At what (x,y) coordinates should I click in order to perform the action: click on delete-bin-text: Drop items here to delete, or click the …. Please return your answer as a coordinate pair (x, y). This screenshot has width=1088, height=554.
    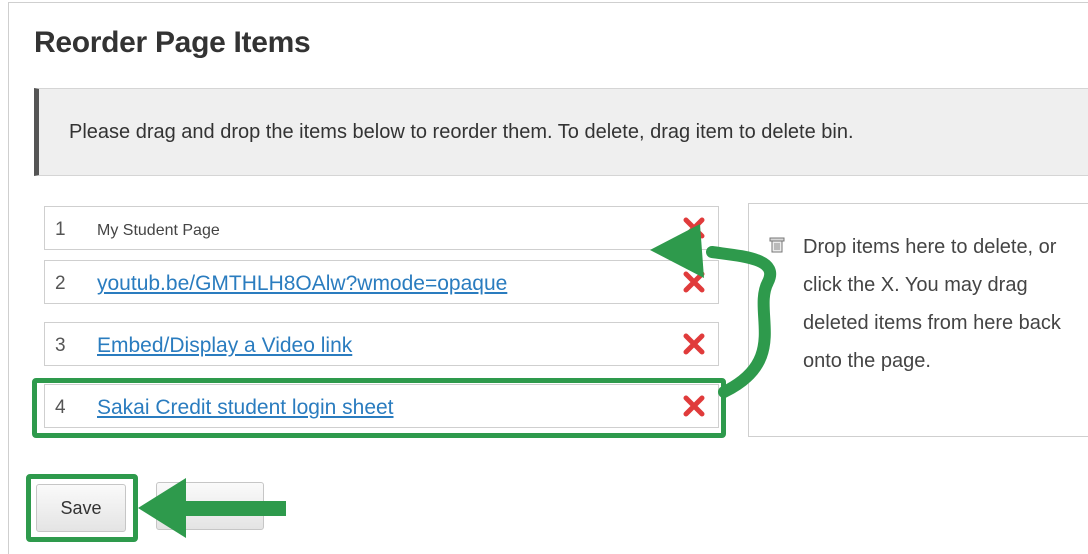
    Looking at the image, I should click on (932, 304).